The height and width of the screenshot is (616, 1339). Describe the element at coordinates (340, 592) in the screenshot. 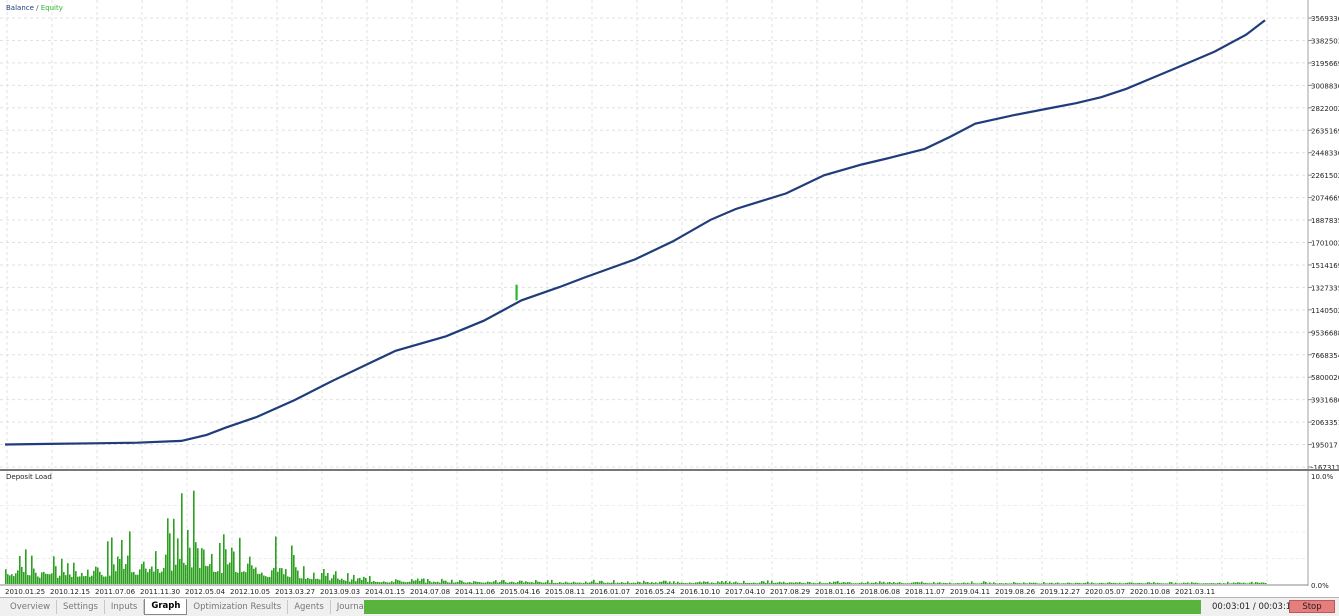

I see `x-tick-label: 2013.09.03` at that location.